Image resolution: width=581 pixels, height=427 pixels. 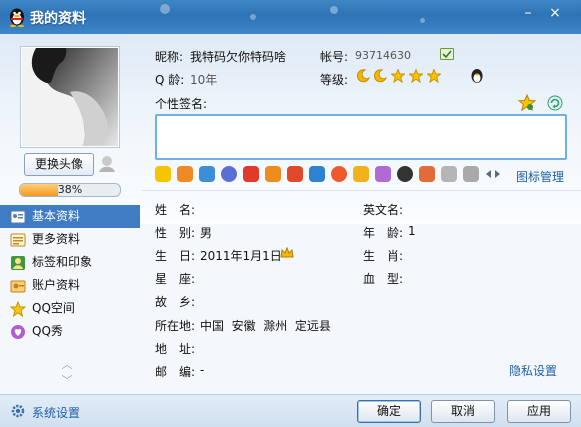 I want to click on sidebar-item-basic-info: 基本资料, so click(x=70, y=216).